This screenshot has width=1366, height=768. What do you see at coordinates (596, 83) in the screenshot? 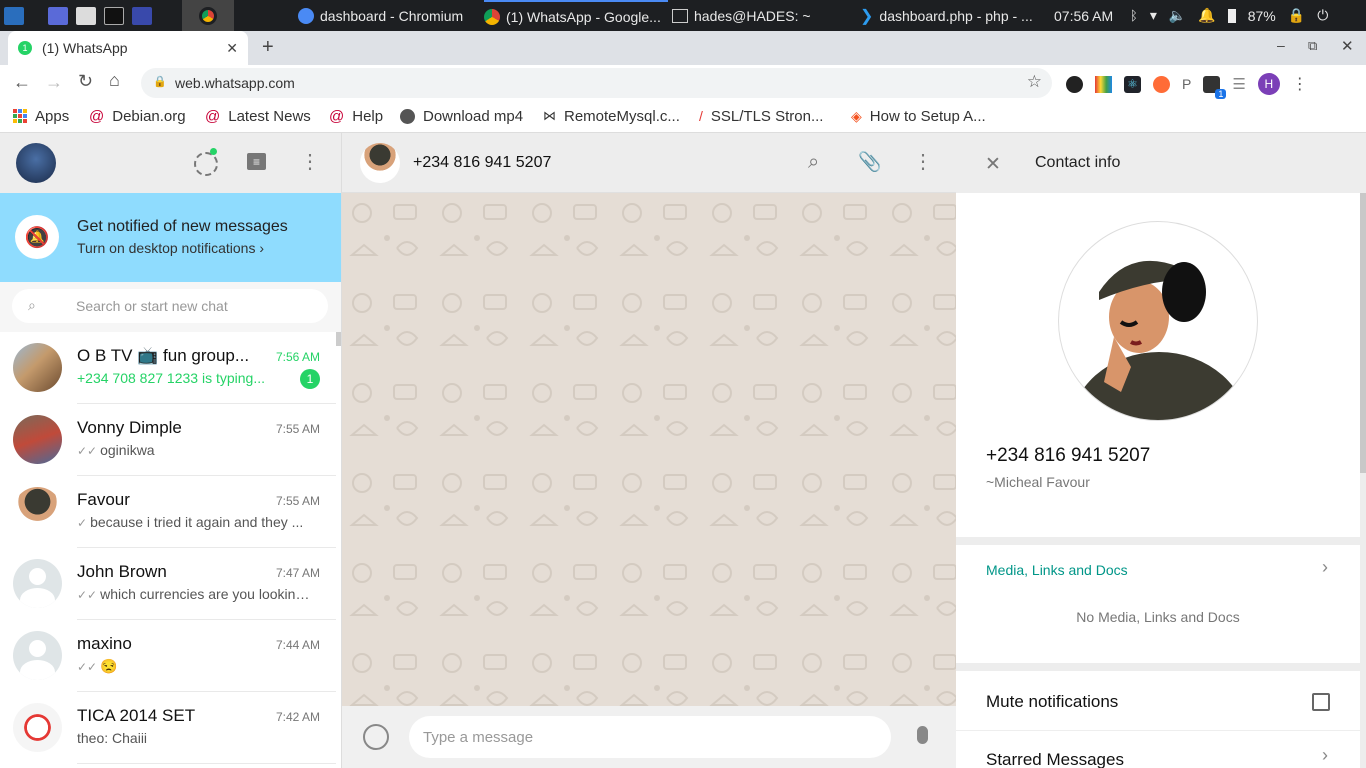
I see `address-bar: 🔒 web.whatsapp.com ☆` at bounding box center [596, 83].